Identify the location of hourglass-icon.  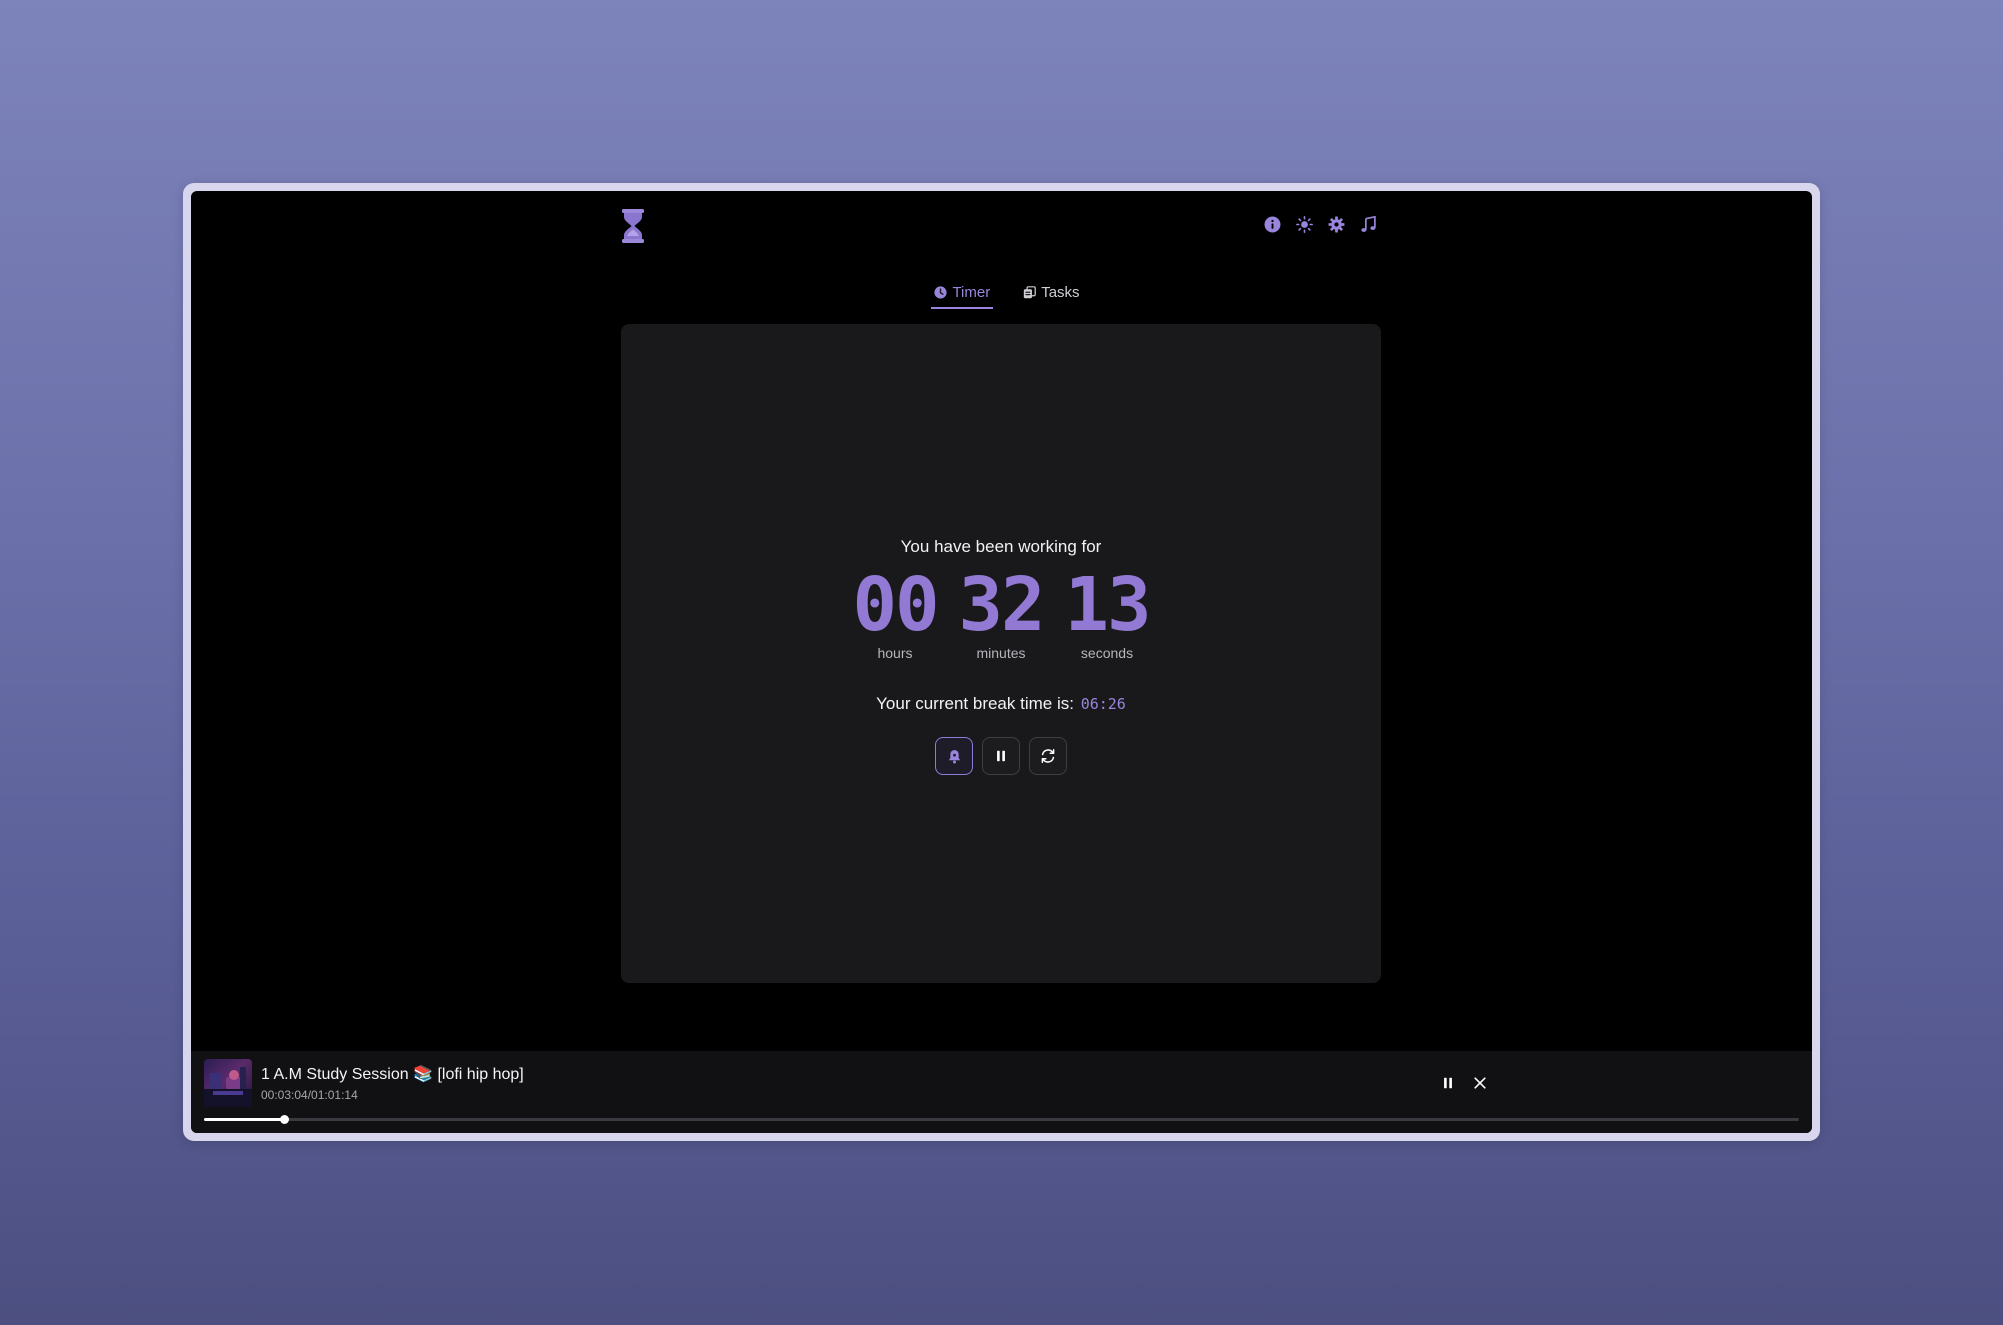
(633, 226).